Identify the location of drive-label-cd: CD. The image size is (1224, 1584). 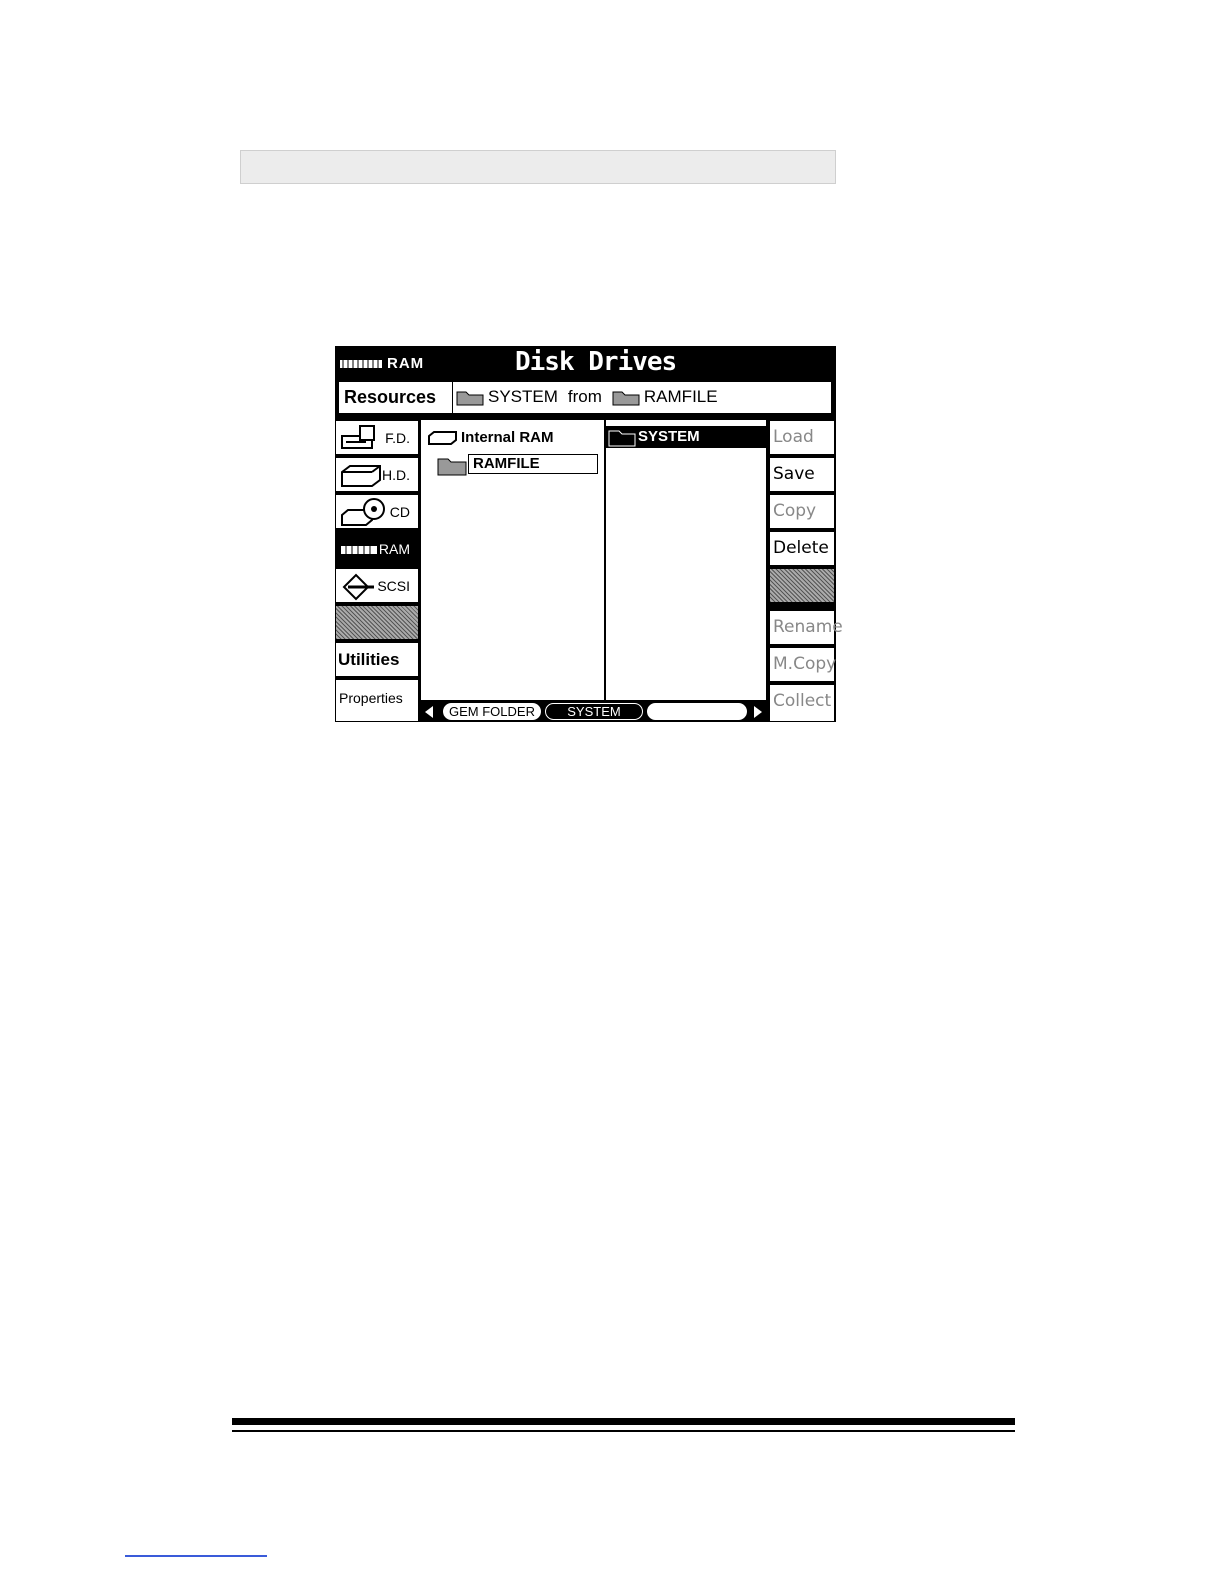
(399, 512).